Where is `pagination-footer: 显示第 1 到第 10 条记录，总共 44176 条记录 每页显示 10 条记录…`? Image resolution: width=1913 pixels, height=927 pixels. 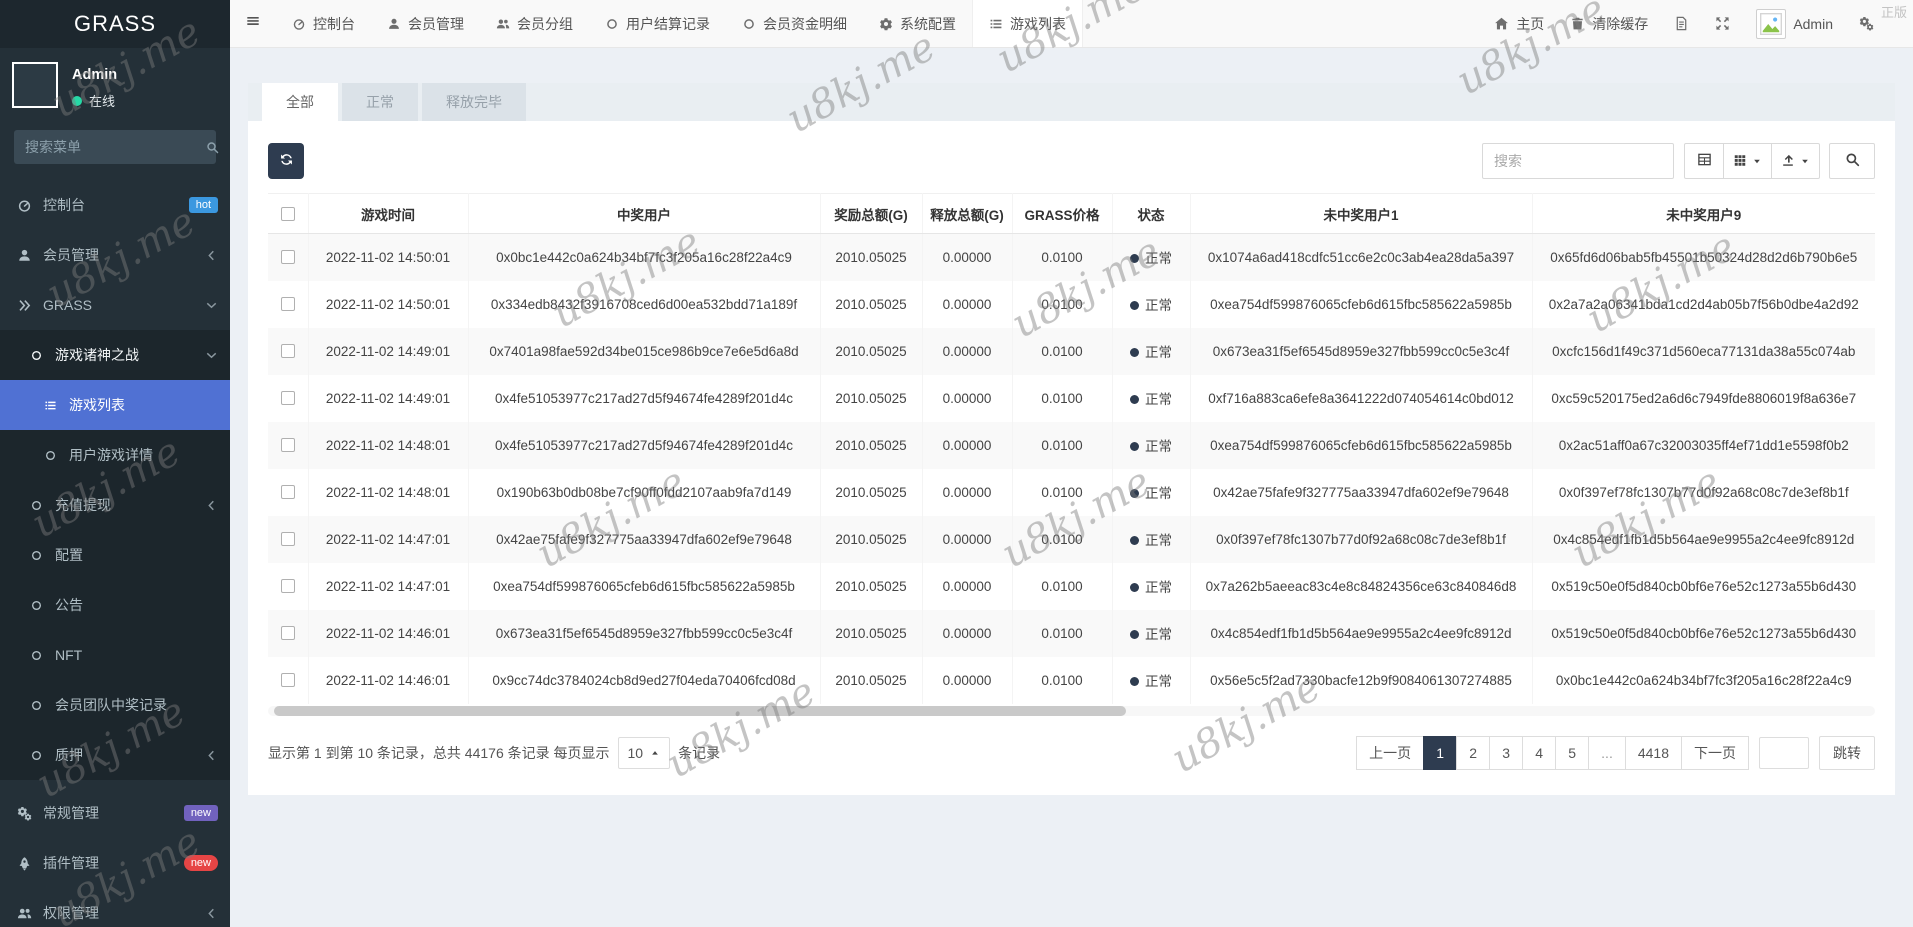 pagination-footer: 显示第 1 到第 10 条记录，总共 44176 条记录 每页显示 10 条记录… is located at coordinates (1071, 752).